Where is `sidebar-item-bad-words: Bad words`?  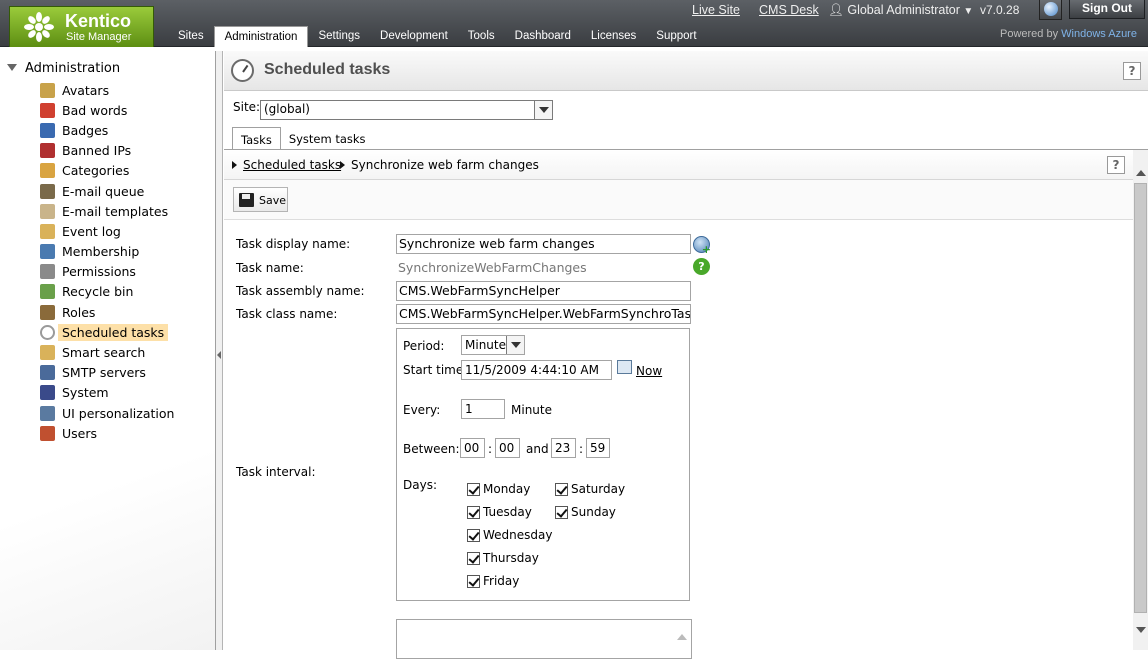
sidebar-item-bad-words: Bad words is located at coordinates (107, 110).